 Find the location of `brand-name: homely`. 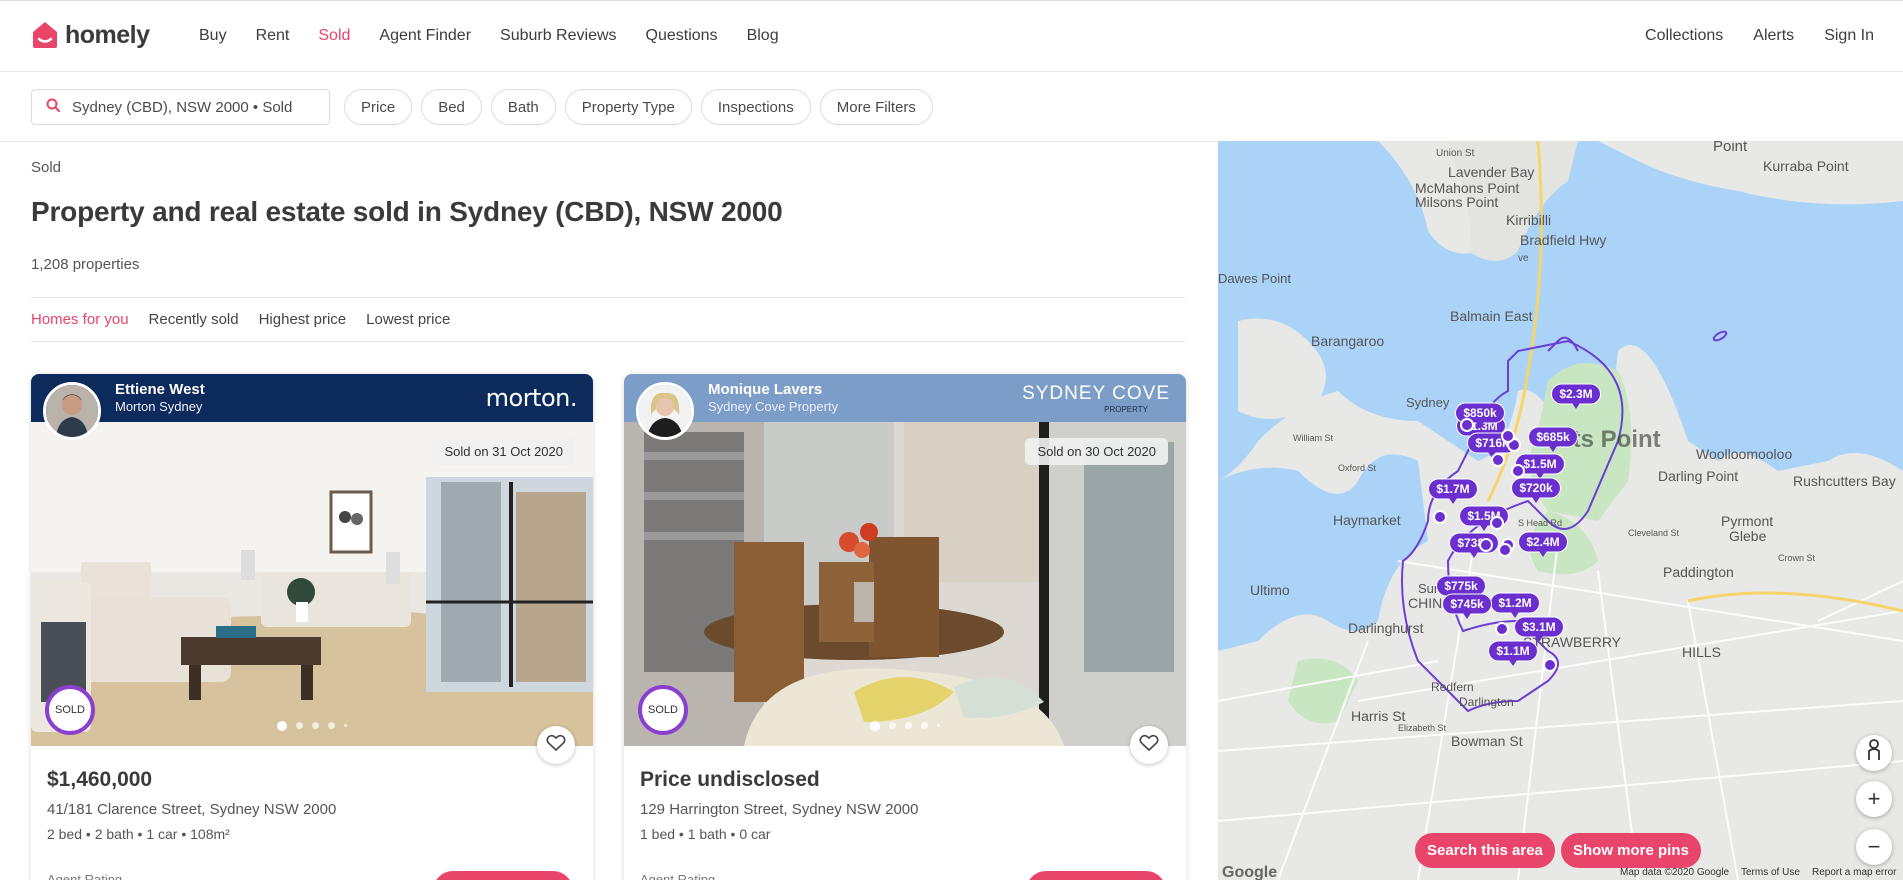

brand-name: homely is located at coordinates (107, 34).